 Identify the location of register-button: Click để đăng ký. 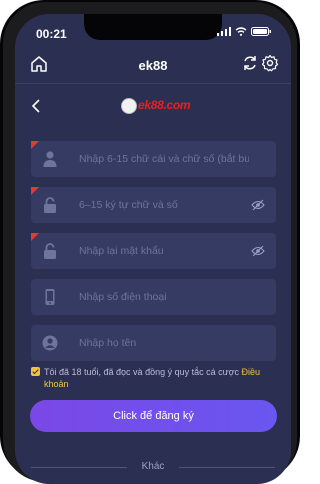
(153, 416).